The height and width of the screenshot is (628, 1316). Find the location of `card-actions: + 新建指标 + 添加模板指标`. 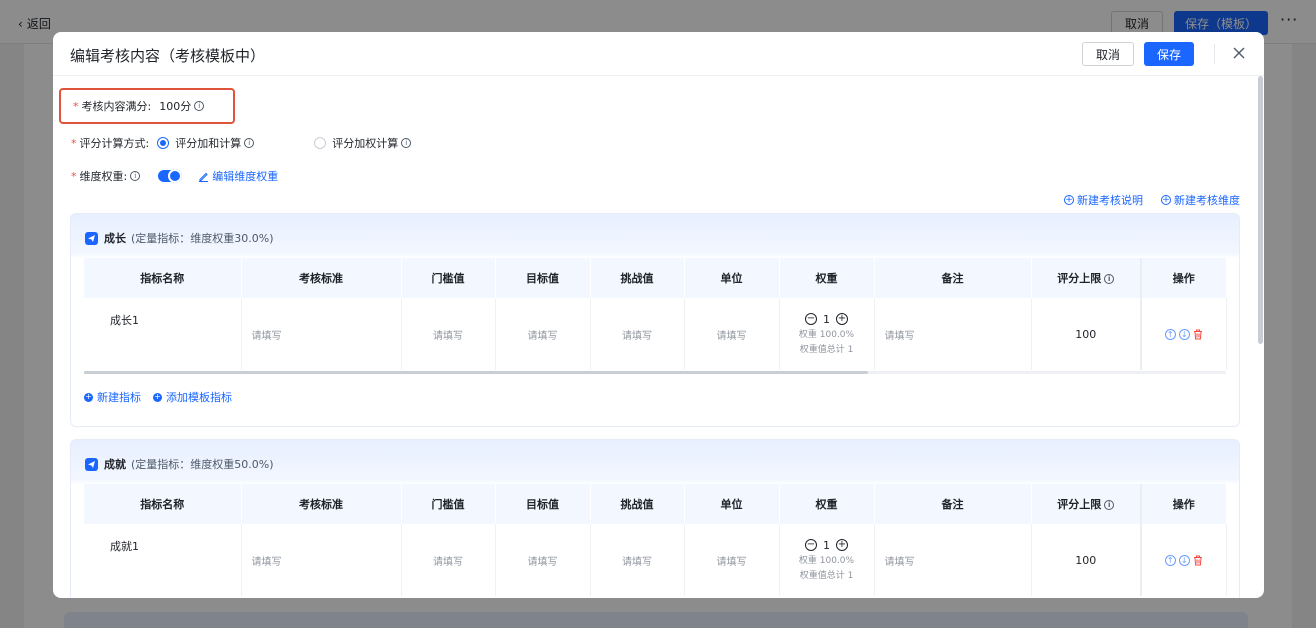

card-actions: + 新建指标 + 添加模板指标 is located at coordinates (158, 397).